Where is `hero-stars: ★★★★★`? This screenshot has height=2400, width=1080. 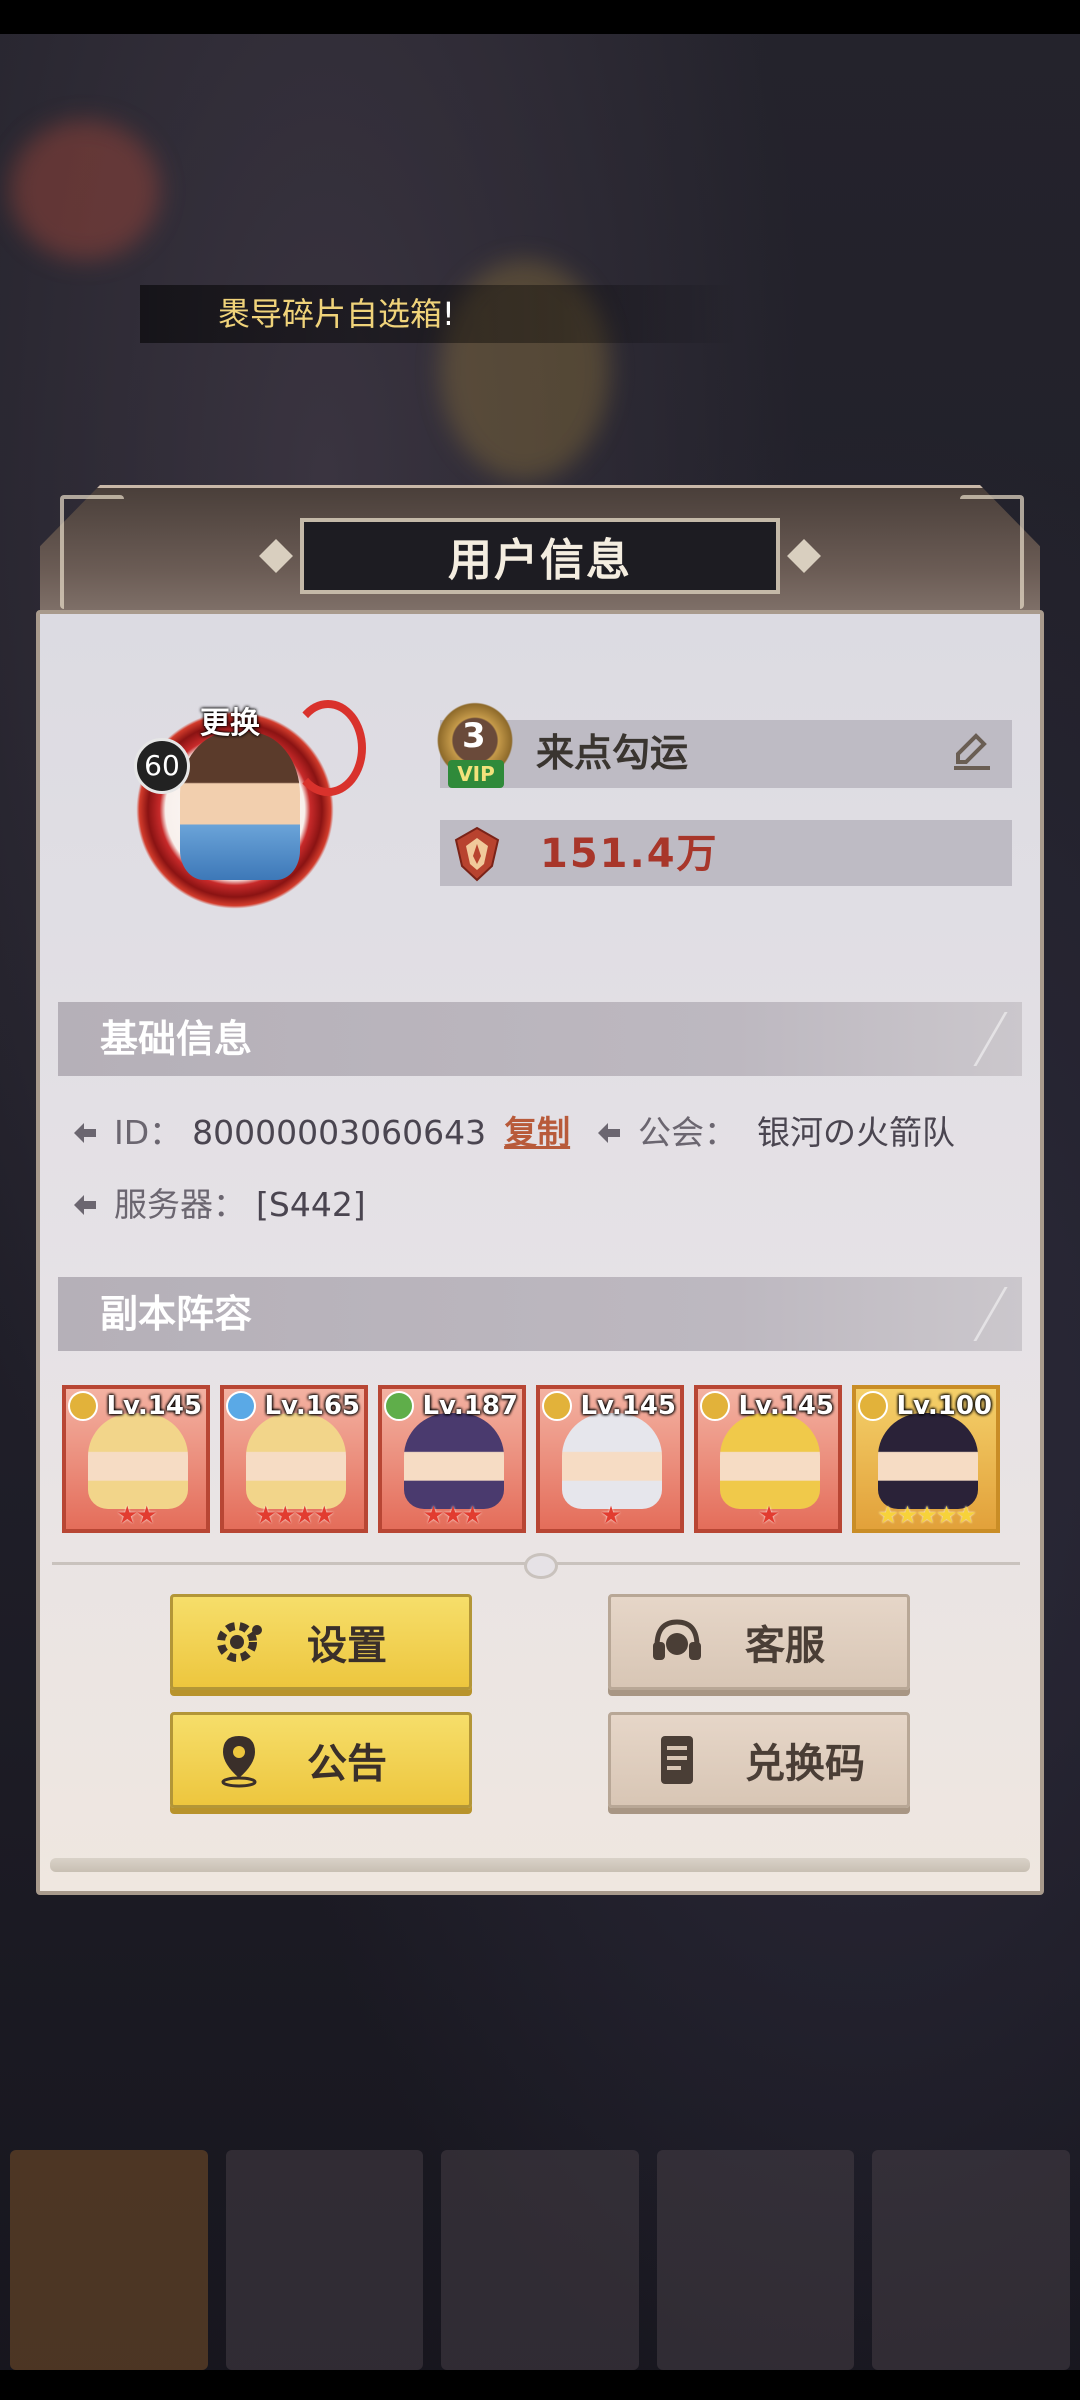
hero-stars: ★★★★★ is located at coordinates (926, 1515).